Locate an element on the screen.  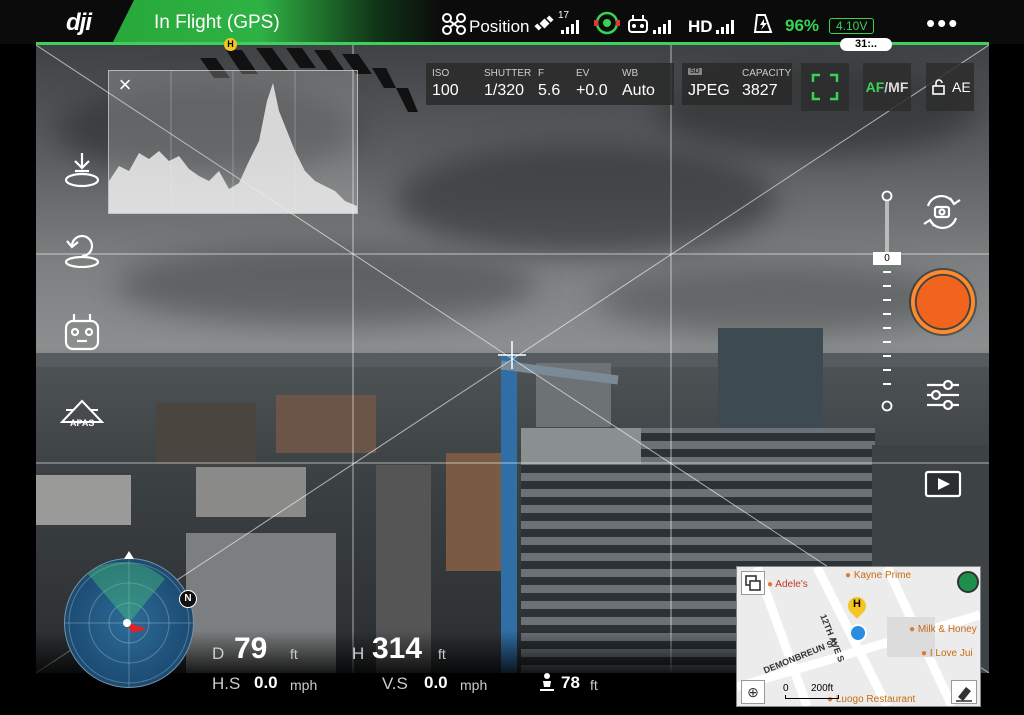
home-marker-icon: H is located at coordinates (230, 44).